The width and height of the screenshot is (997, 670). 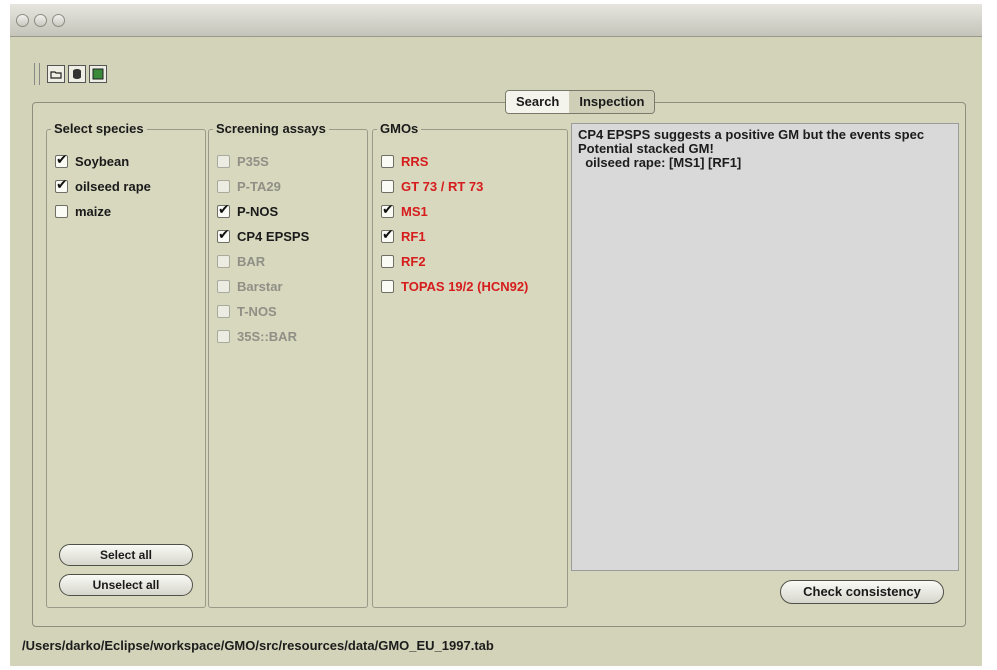 I want to click on select-all-button: Select all, so click(x=126, y=555).